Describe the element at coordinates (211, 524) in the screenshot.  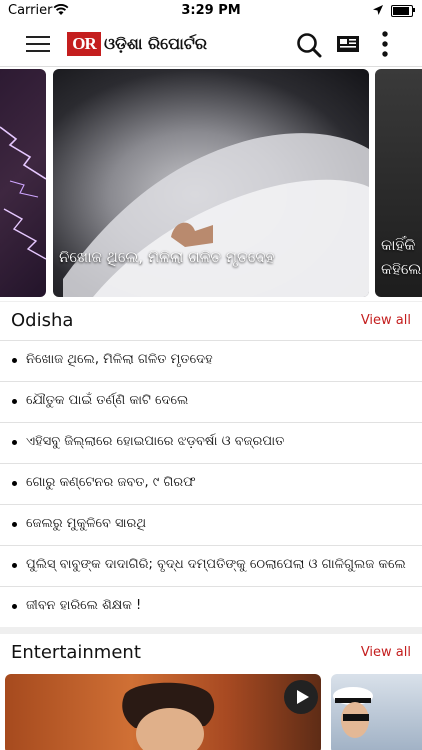
I see `list-item: ଜେଲରୁ ମୁକୁଳିବେ ସାରଥି` at that location.